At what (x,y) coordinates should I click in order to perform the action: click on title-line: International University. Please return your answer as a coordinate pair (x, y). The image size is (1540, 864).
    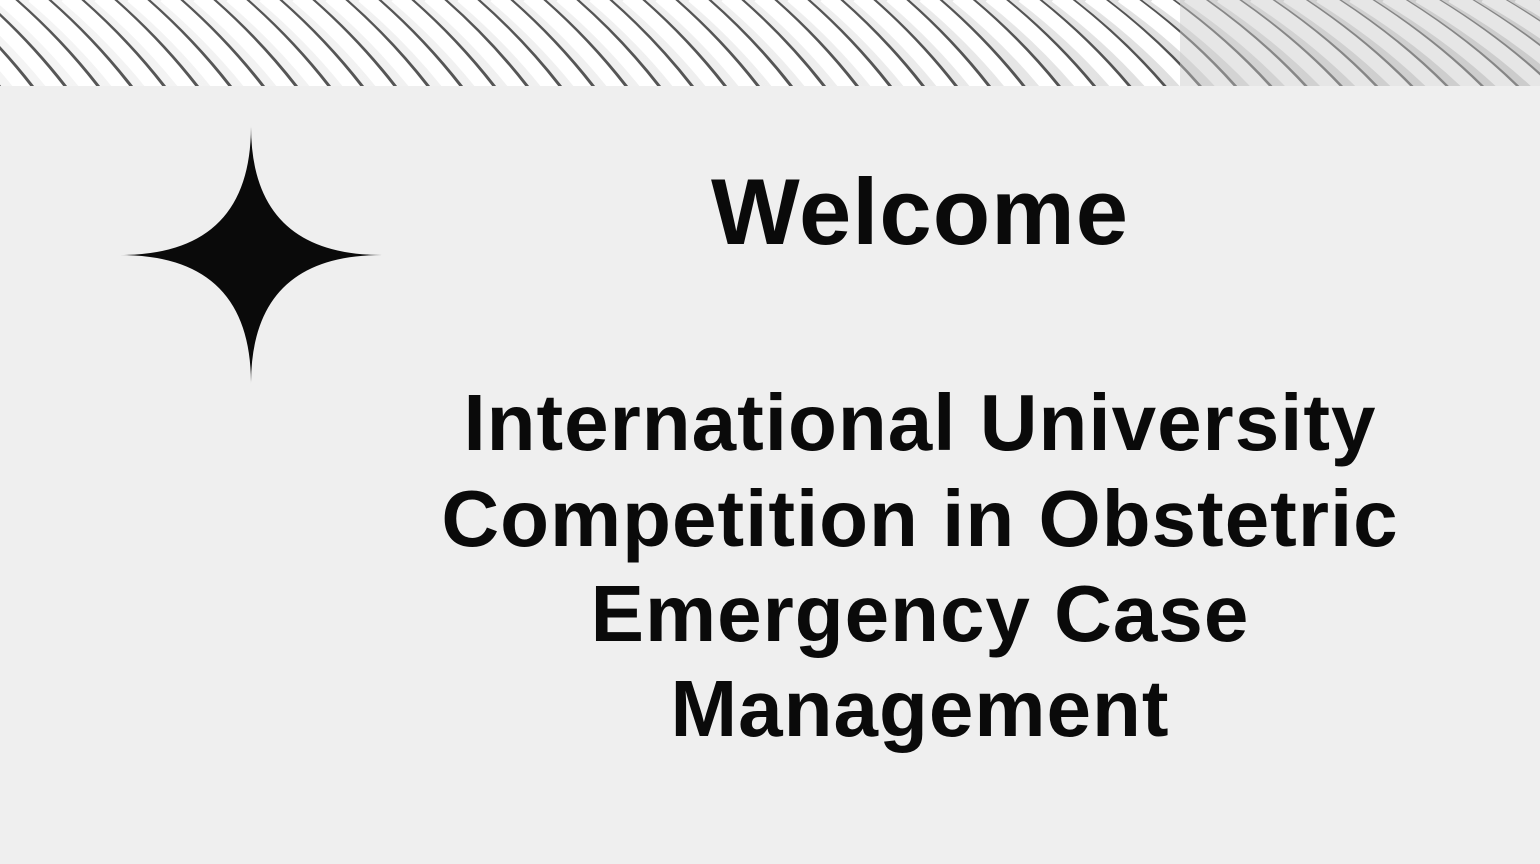
    Looking at the image, I should click on (920, 423).